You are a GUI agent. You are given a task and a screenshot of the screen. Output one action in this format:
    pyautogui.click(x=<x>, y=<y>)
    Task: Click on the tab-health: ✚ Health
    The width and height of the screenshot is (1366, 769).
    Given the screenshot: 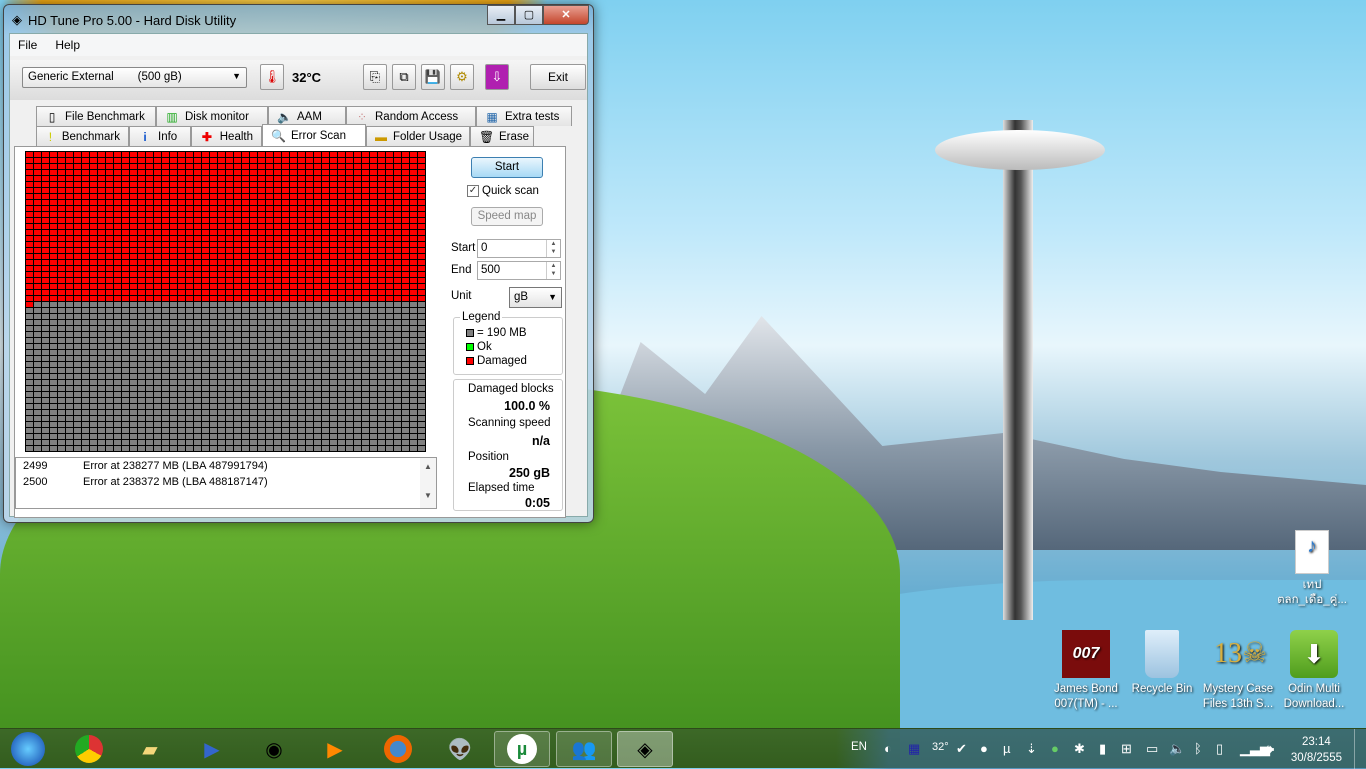 What is the action you would take?
    pyautogui.click(x=226, y=136)
    